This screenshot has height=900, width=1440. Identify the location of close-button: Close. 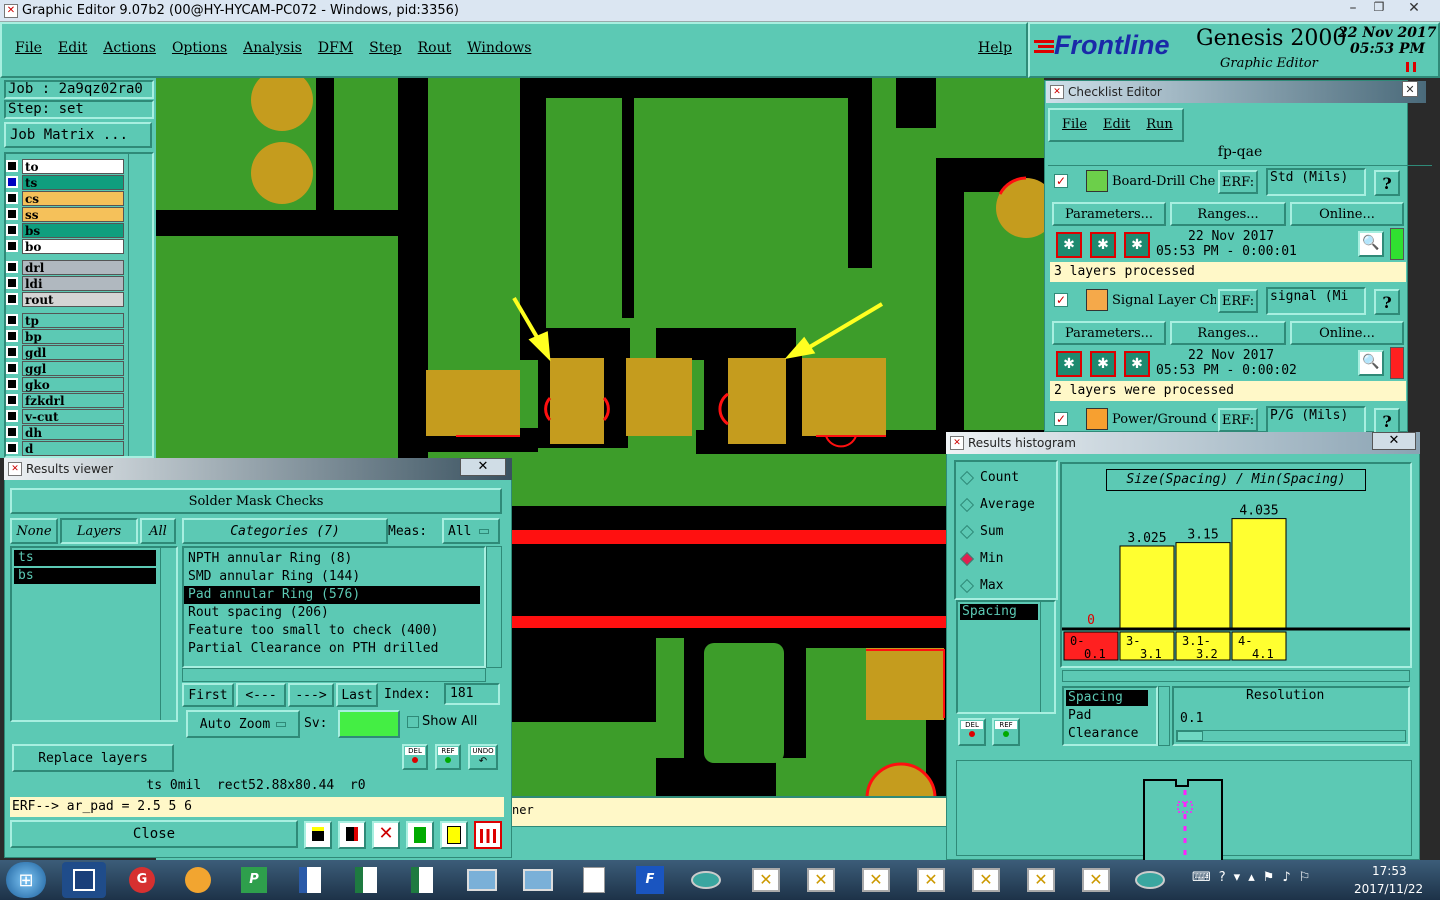
(154, 834).